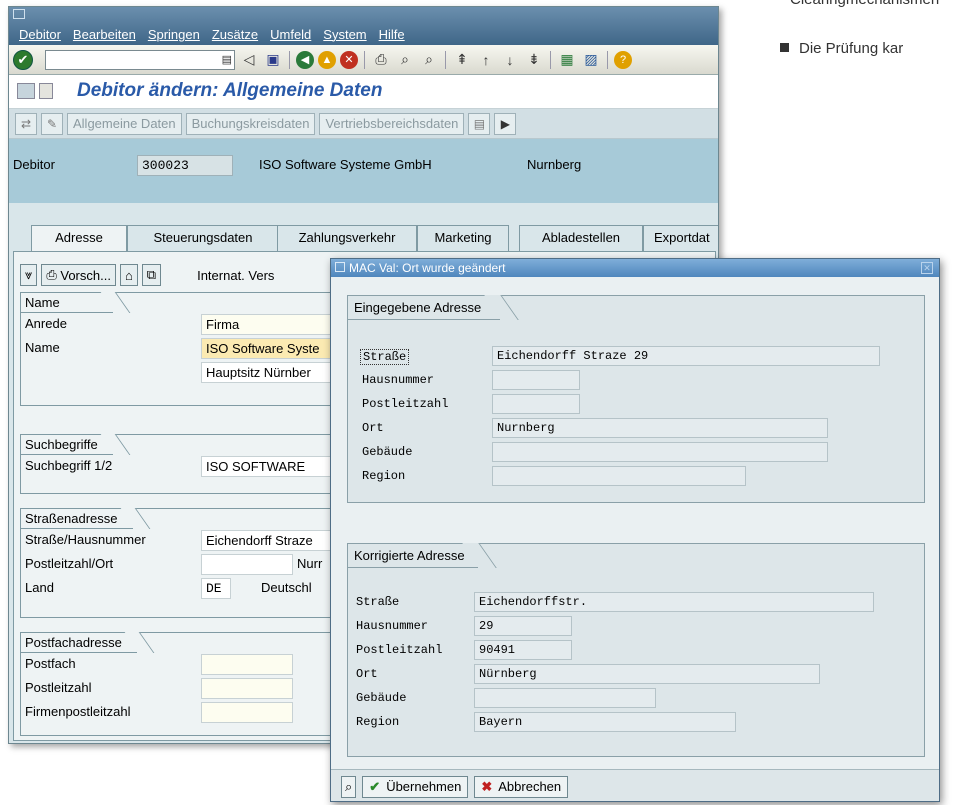 The height and width of the screenshot is (805, 954). What do you see at coordinates (680, 238) in the screenshot?
I see `tab-exportdaten: Exportdat` at bounding box center [680, 238].